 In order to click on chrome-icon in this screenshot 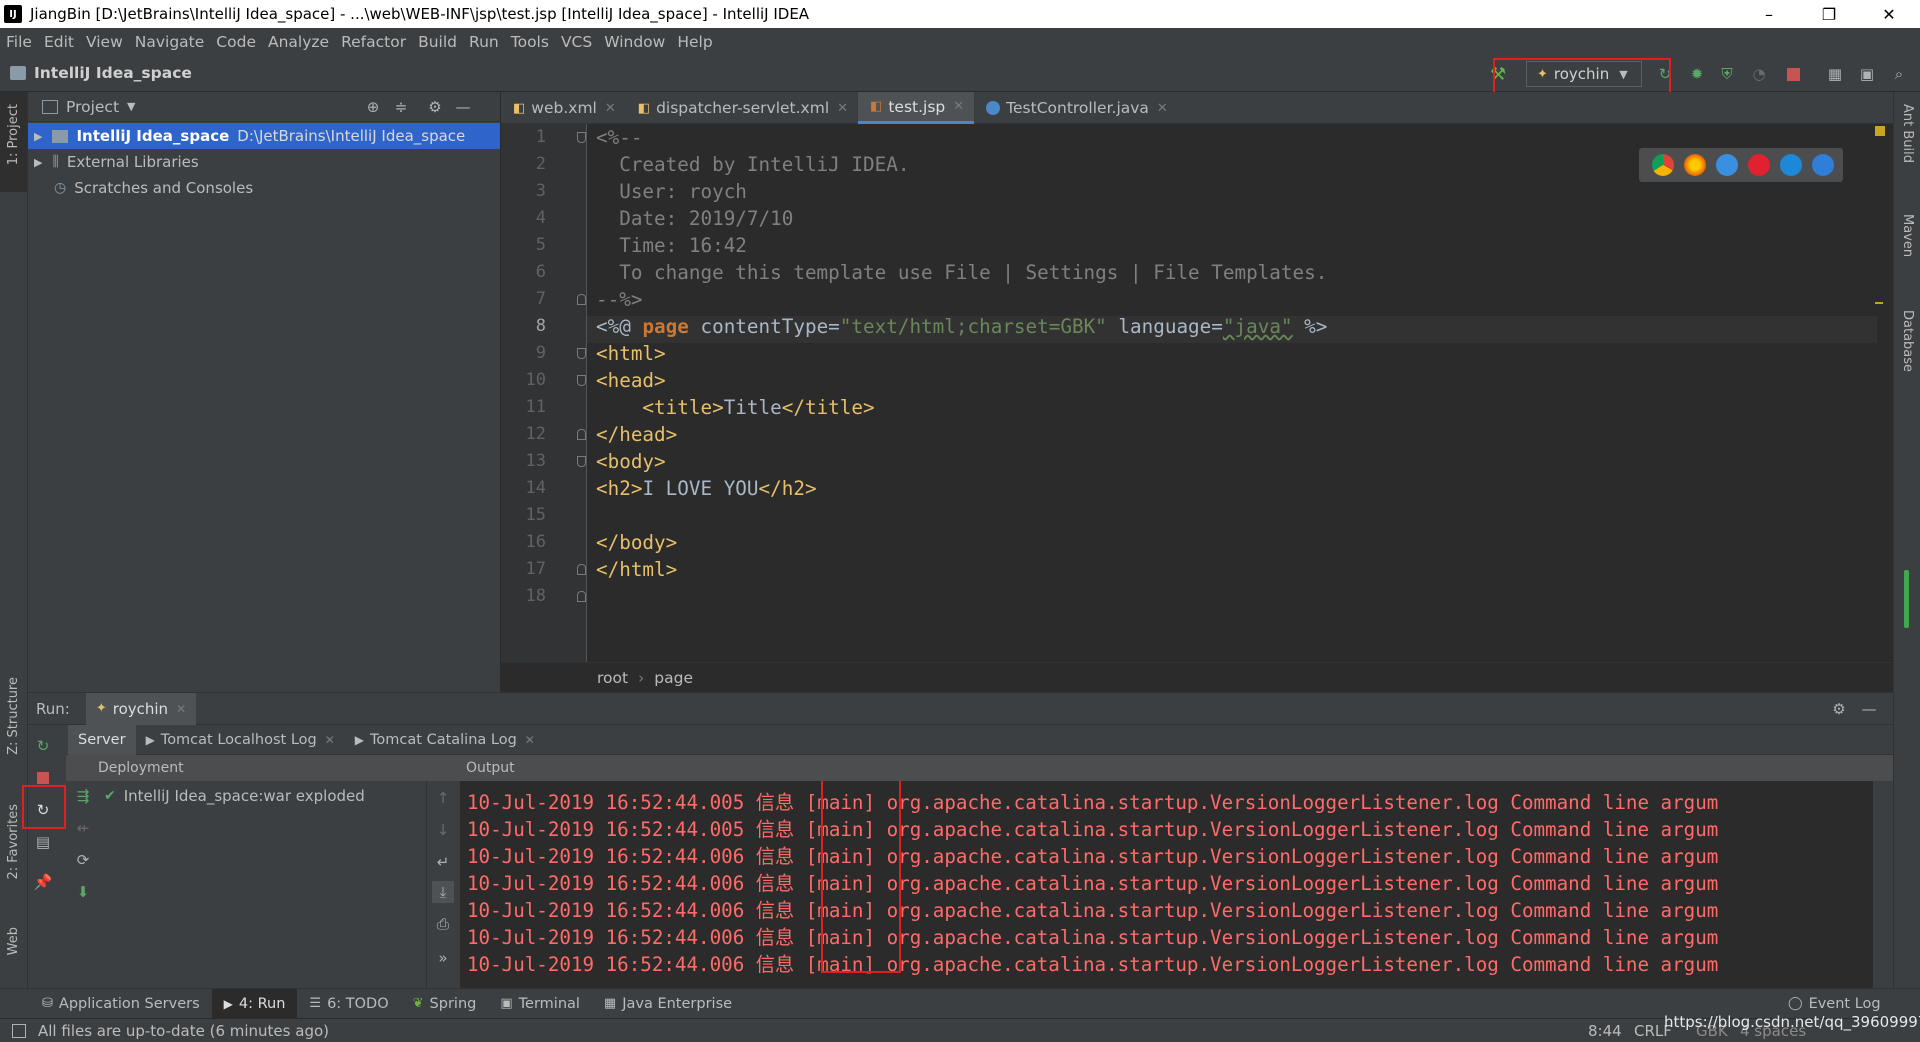, I will do `click(1663, 165)`.